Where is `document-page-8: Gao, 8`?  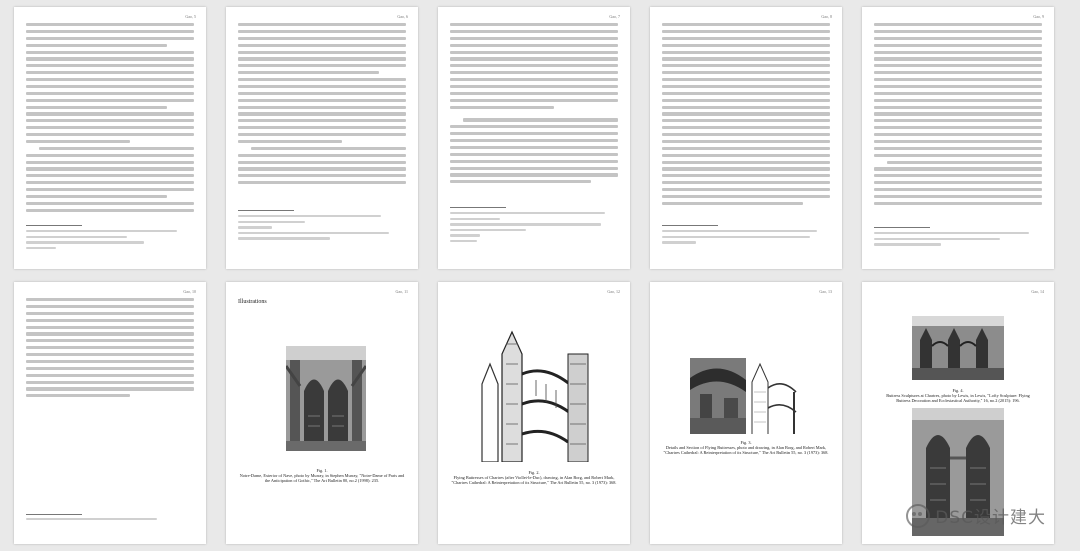 document-page-8: Gao, 8 is located at coordinates (746, 138).